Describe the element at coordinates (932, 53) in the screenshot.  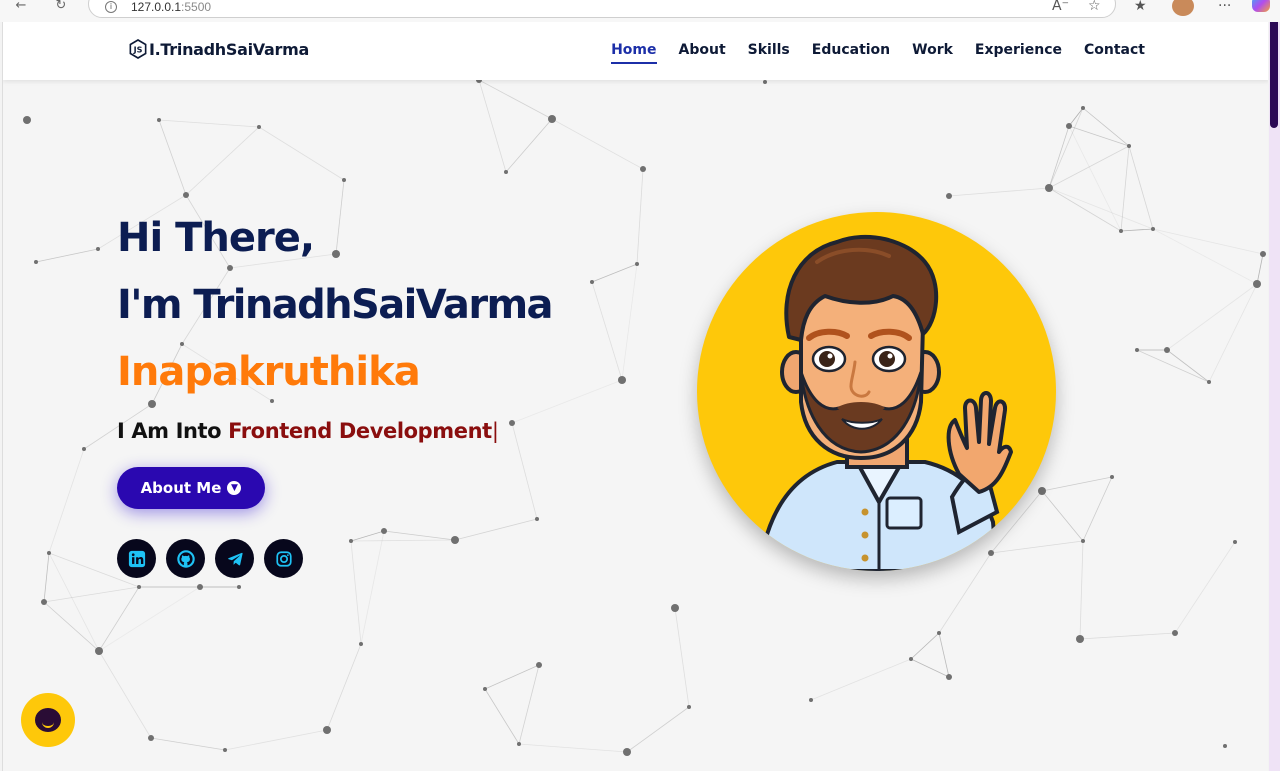
I see `nav-work: Work` at that location.